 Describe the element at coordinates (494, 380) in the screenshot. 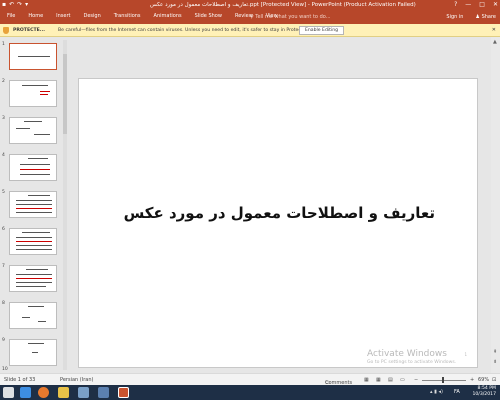

I see `fit-slide-icon: ⊡` at that location.